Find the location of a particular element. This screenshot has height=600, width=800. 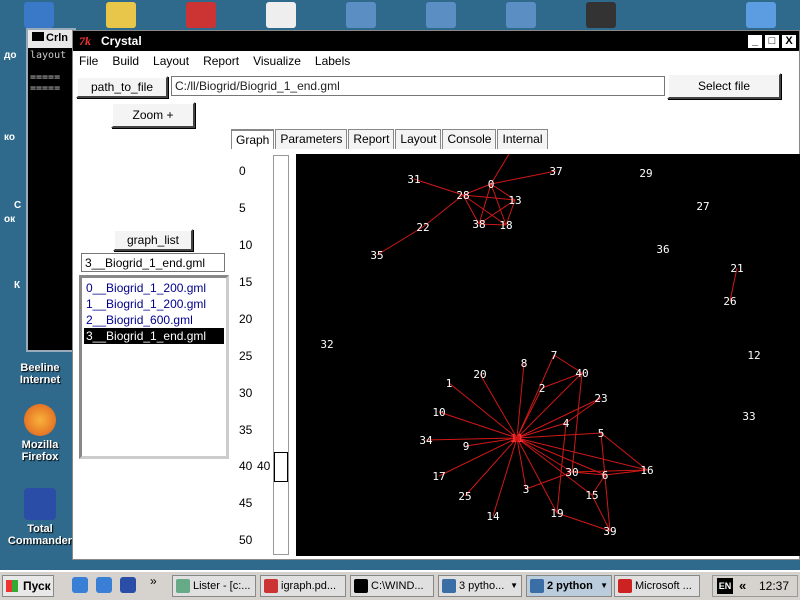

graph-node-label: 5 is located at coordinates (601, 433).